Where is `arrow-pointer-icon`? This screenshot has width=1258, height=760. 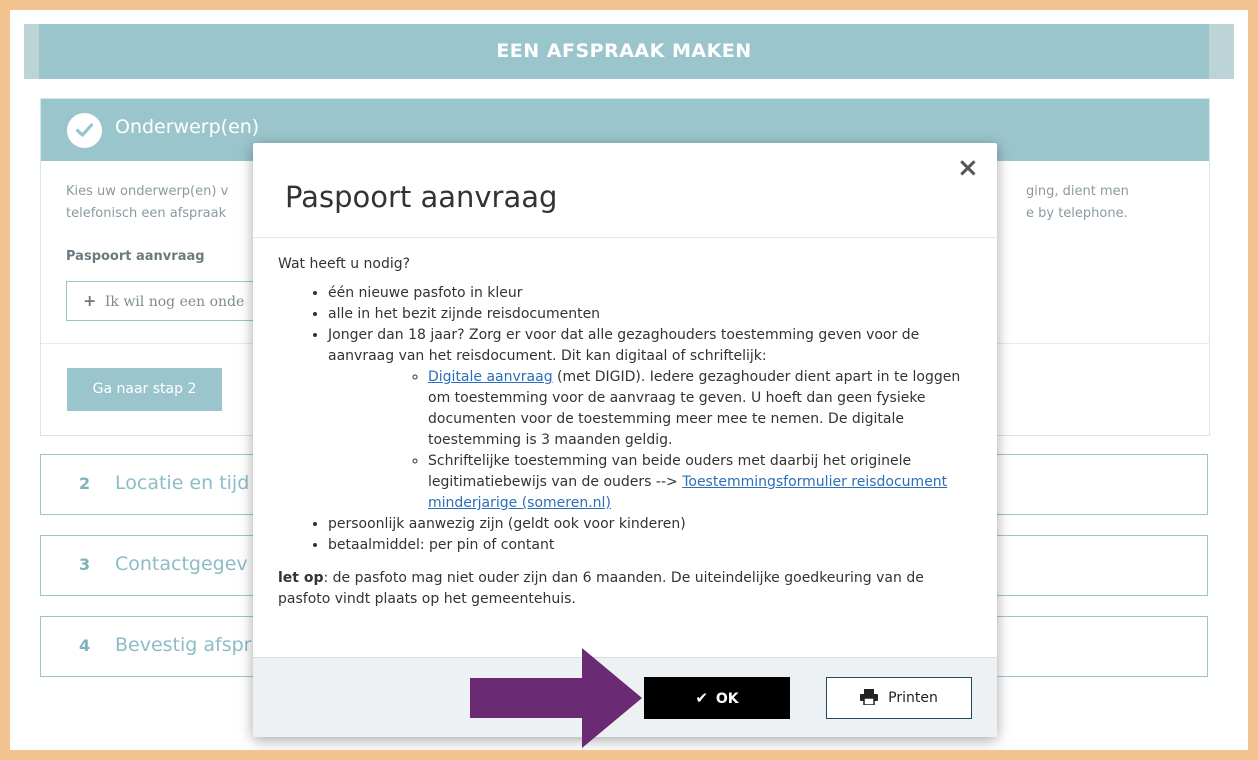 arrow-pointer-icon is located at coordinates (556, 698).